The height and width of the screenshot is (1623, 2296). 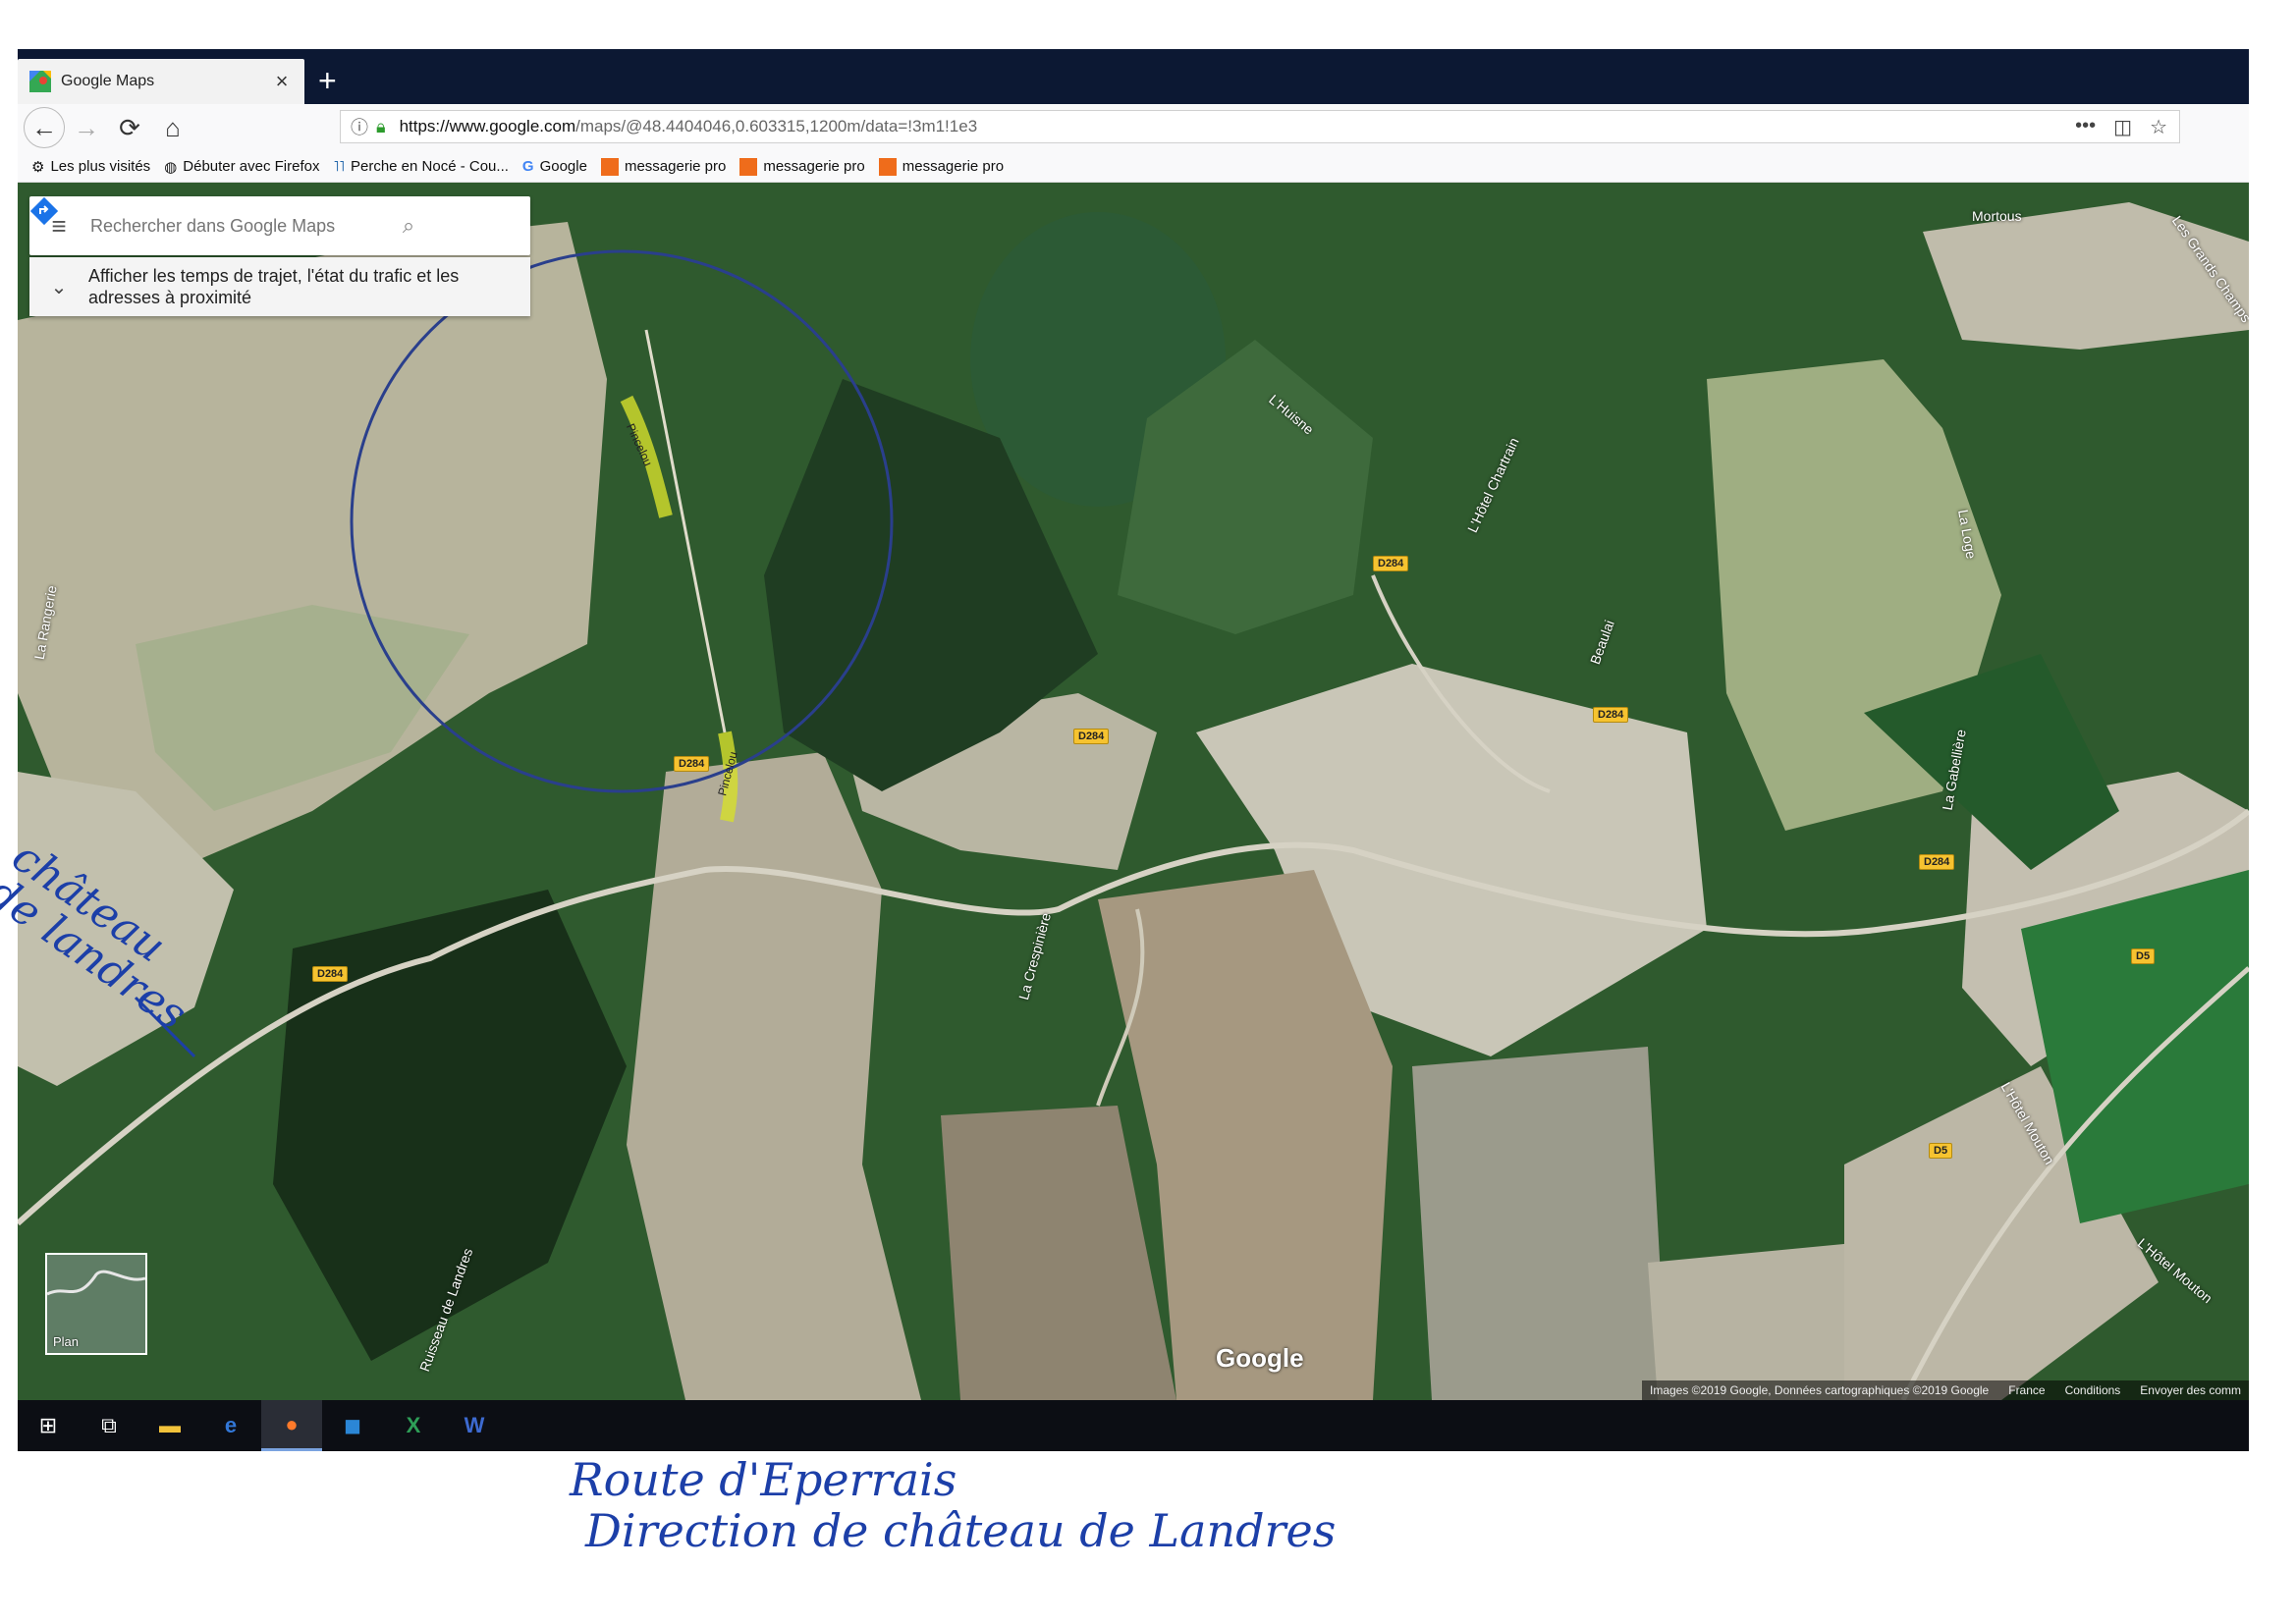 What do you see at coordinates (408, 226) in the screenshot?
I see `search-icon: ⌕` at bounding box center [408, 226].